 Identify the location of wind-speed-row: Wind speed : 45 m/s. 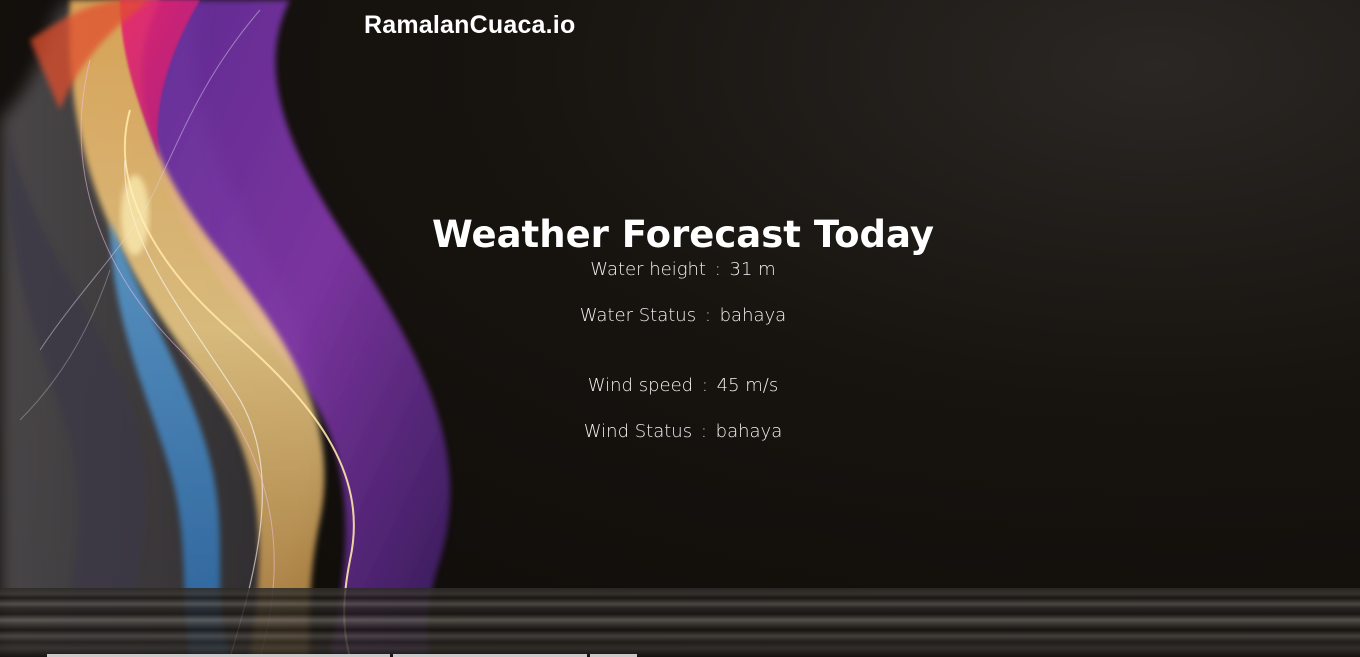
(683, 386).